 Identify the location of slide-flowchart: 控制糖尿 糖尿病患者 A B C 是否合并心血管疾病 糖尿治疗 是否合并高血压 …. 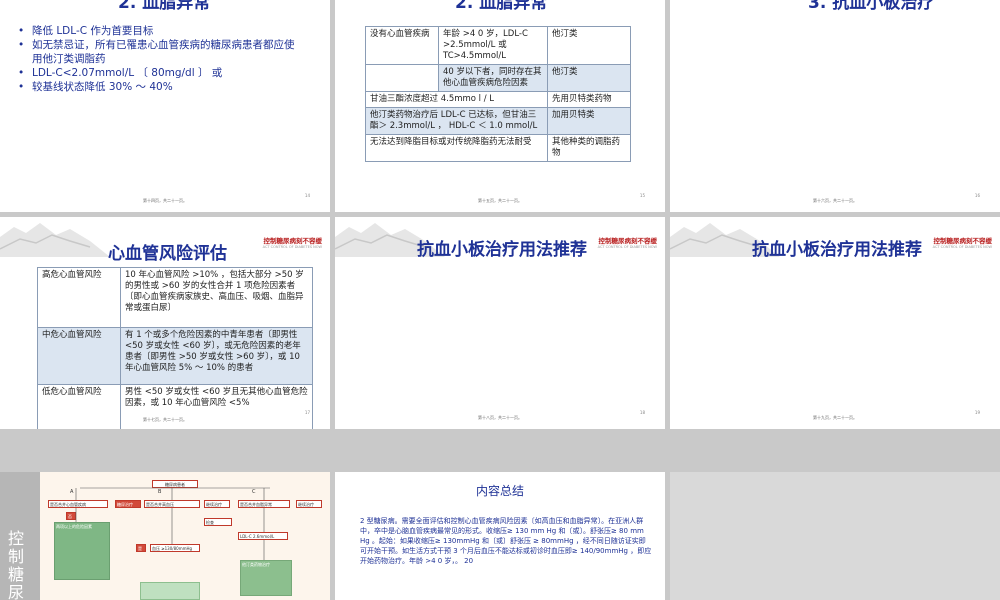
(165, 536).